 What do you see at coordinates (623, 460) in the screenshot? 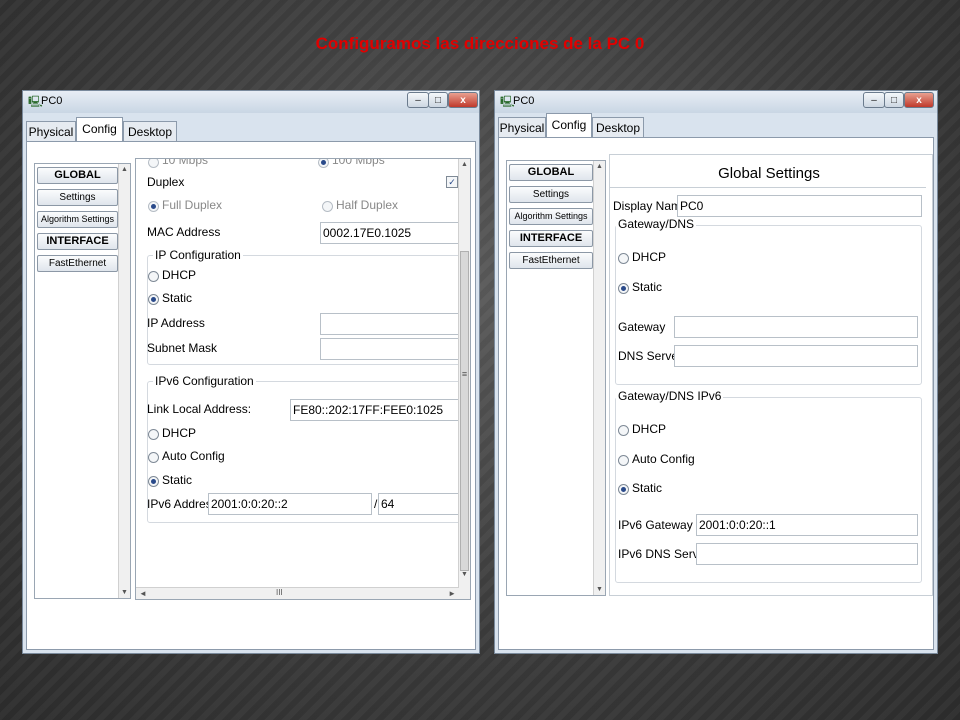
I see `gw6-auto-config-radio` at bounding box center [623, 460].